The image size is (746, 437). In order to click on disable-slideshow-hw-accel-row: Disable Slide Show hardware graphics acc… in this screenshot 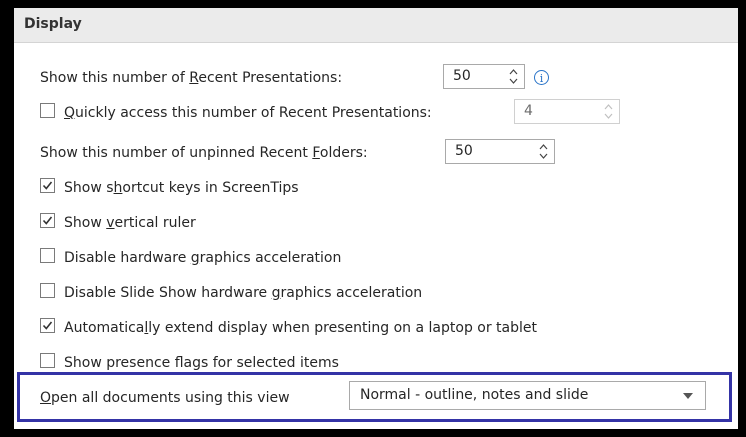, I will do `click(364, 294)`.